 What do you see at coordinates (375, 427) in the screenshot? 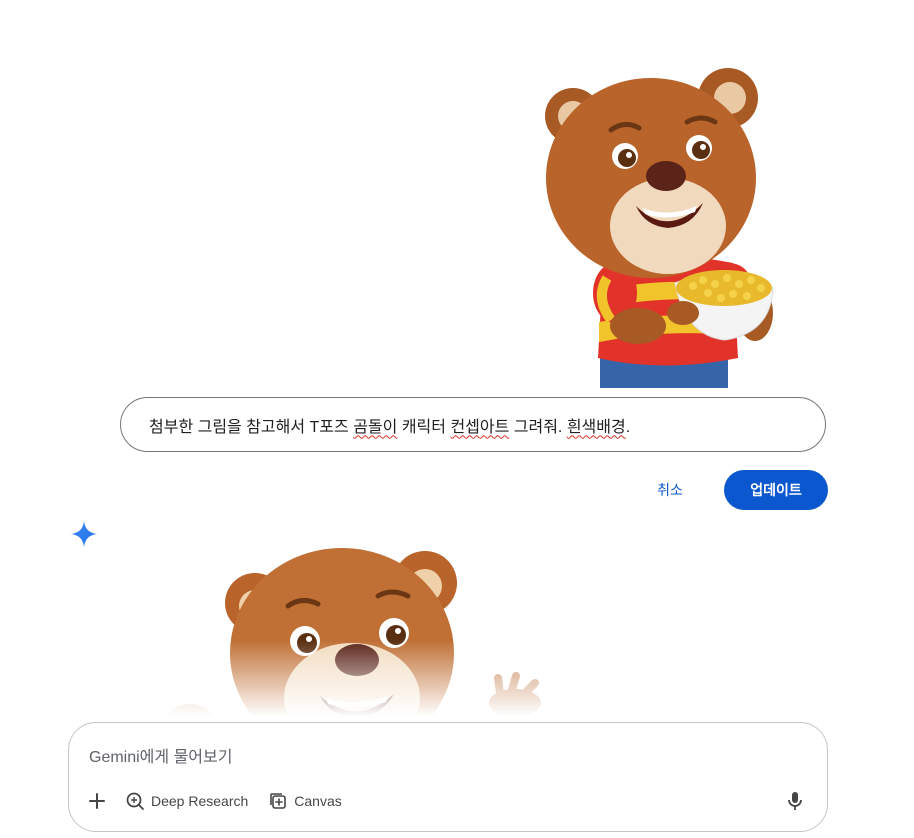
I see `prompt-segment-misspelled: 곰돌이` at bounding box center [375, 427].